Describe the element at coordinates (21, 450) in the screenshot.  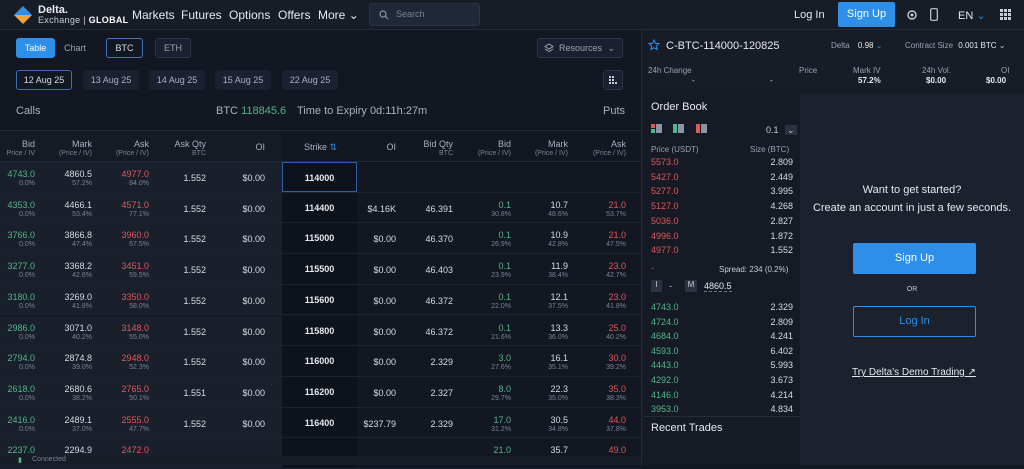
I see `call-bid-cell: 2237.0` at that location.